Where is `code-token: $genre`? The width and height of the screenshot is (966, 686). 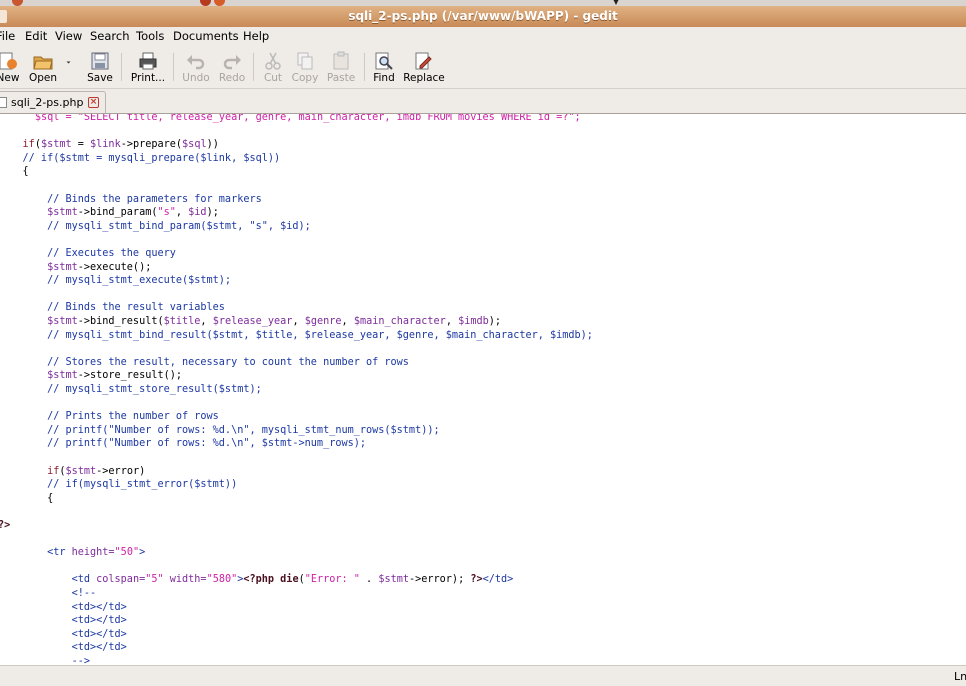 code-token: $genre is located at coordinates (323, 321).